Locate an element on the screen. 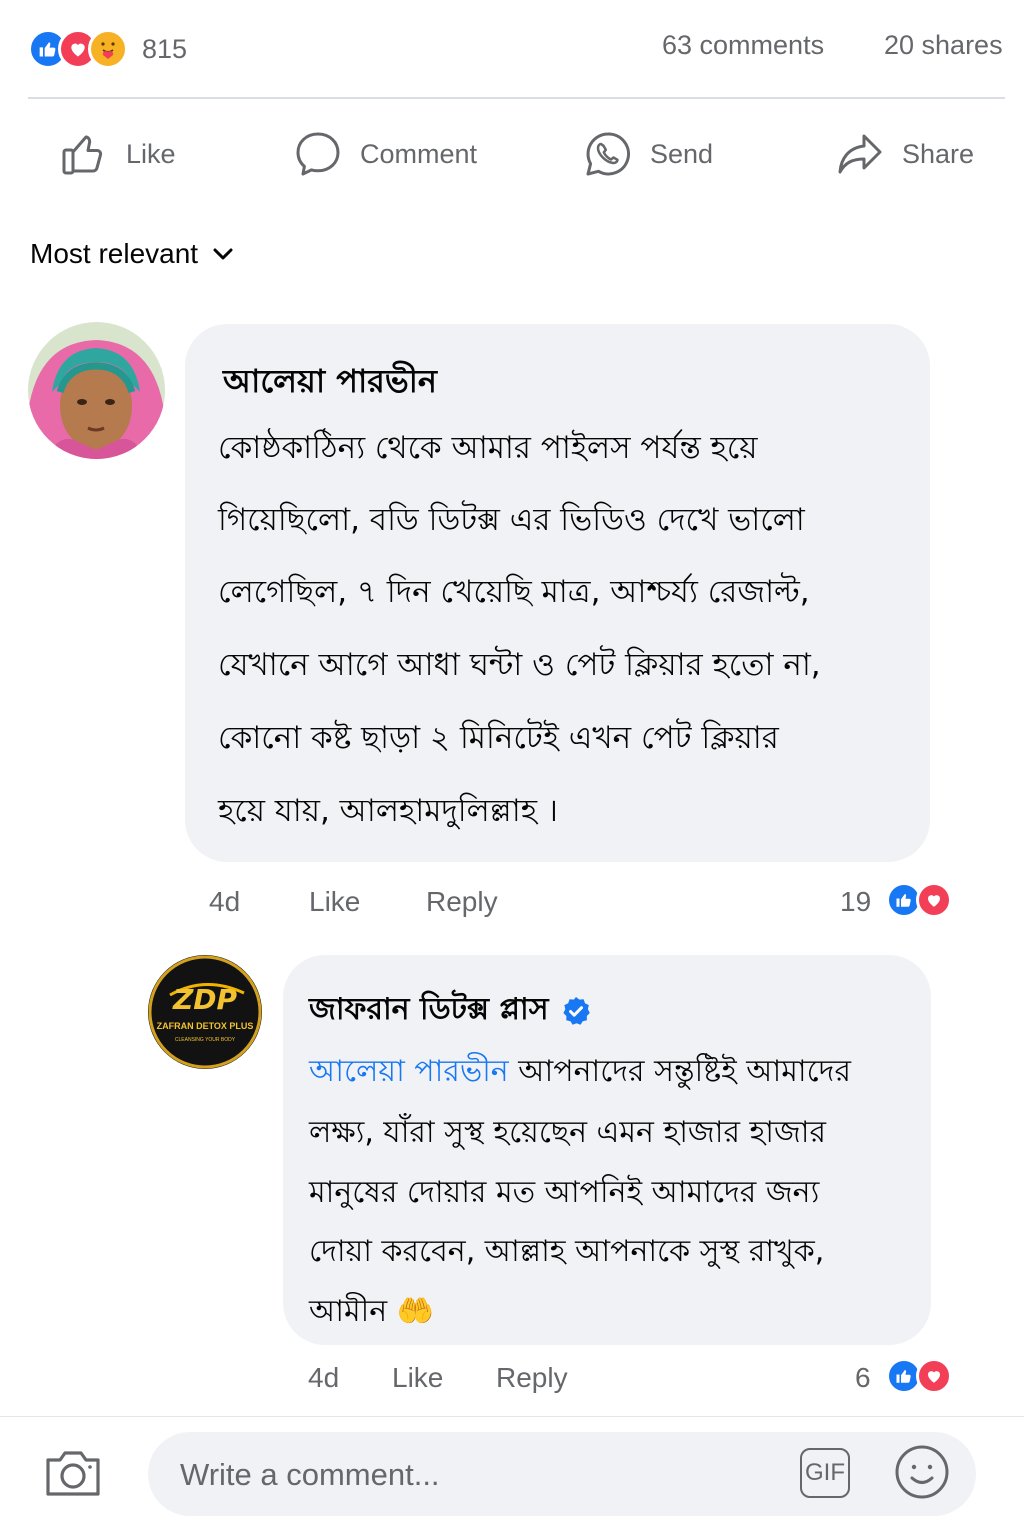 Image resolution: width=1024 pixels, height=1536 pixels. share-button: Share is located at coordinates (905, 154).